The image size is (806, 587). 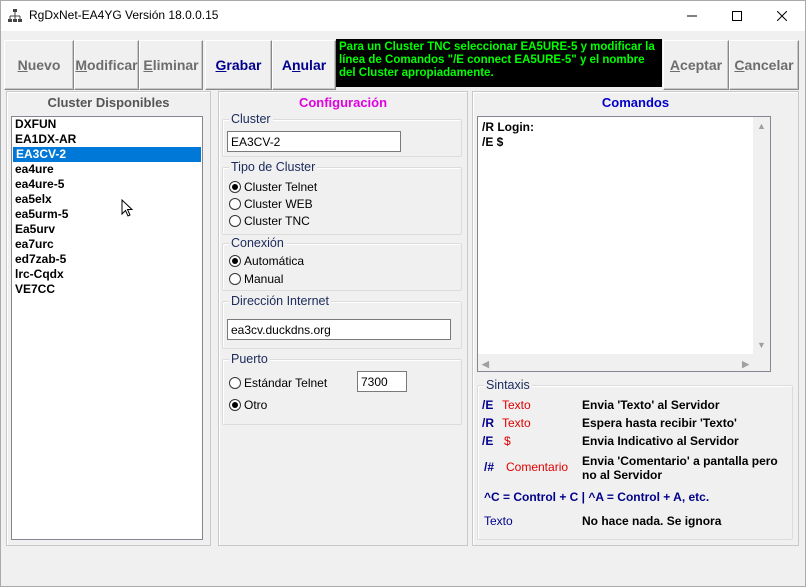 What do you see at coordinates (489, 467) in the screenshot?
I see `syntax-cmd: /#` at bounding box center [489, 467].